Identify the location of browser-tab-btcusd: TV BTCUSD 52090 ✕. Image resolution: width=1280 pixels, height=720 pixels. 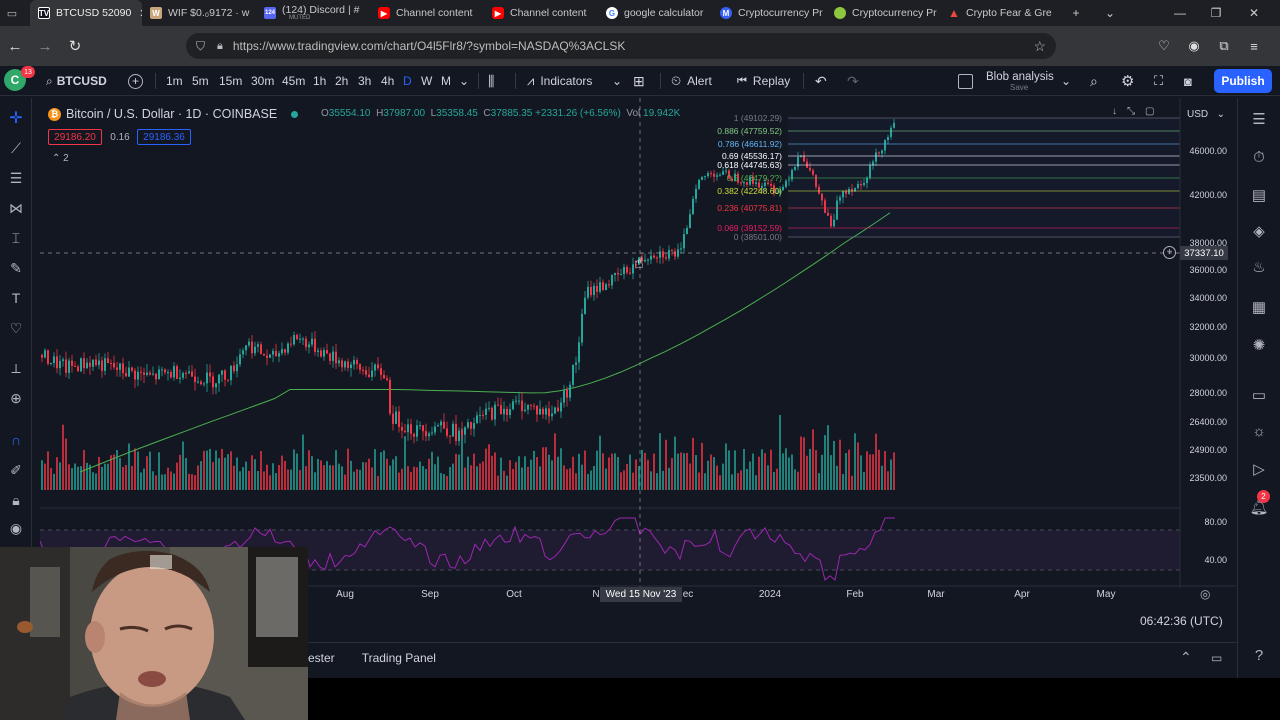
(86, 13).